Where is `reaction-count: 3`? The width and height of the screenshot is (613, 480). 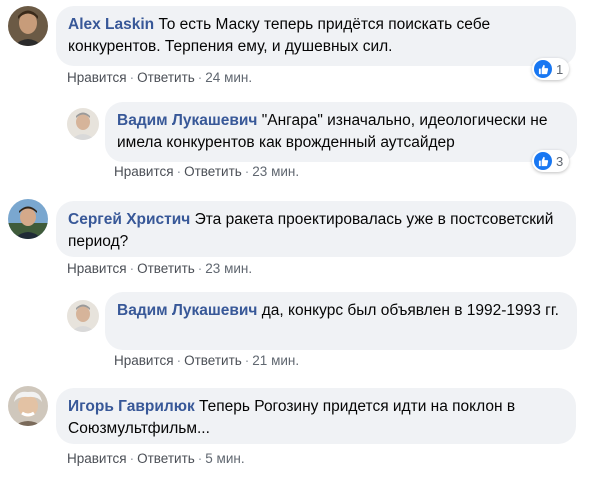
reaction-count: 3 is located at coordinates (551, 161).